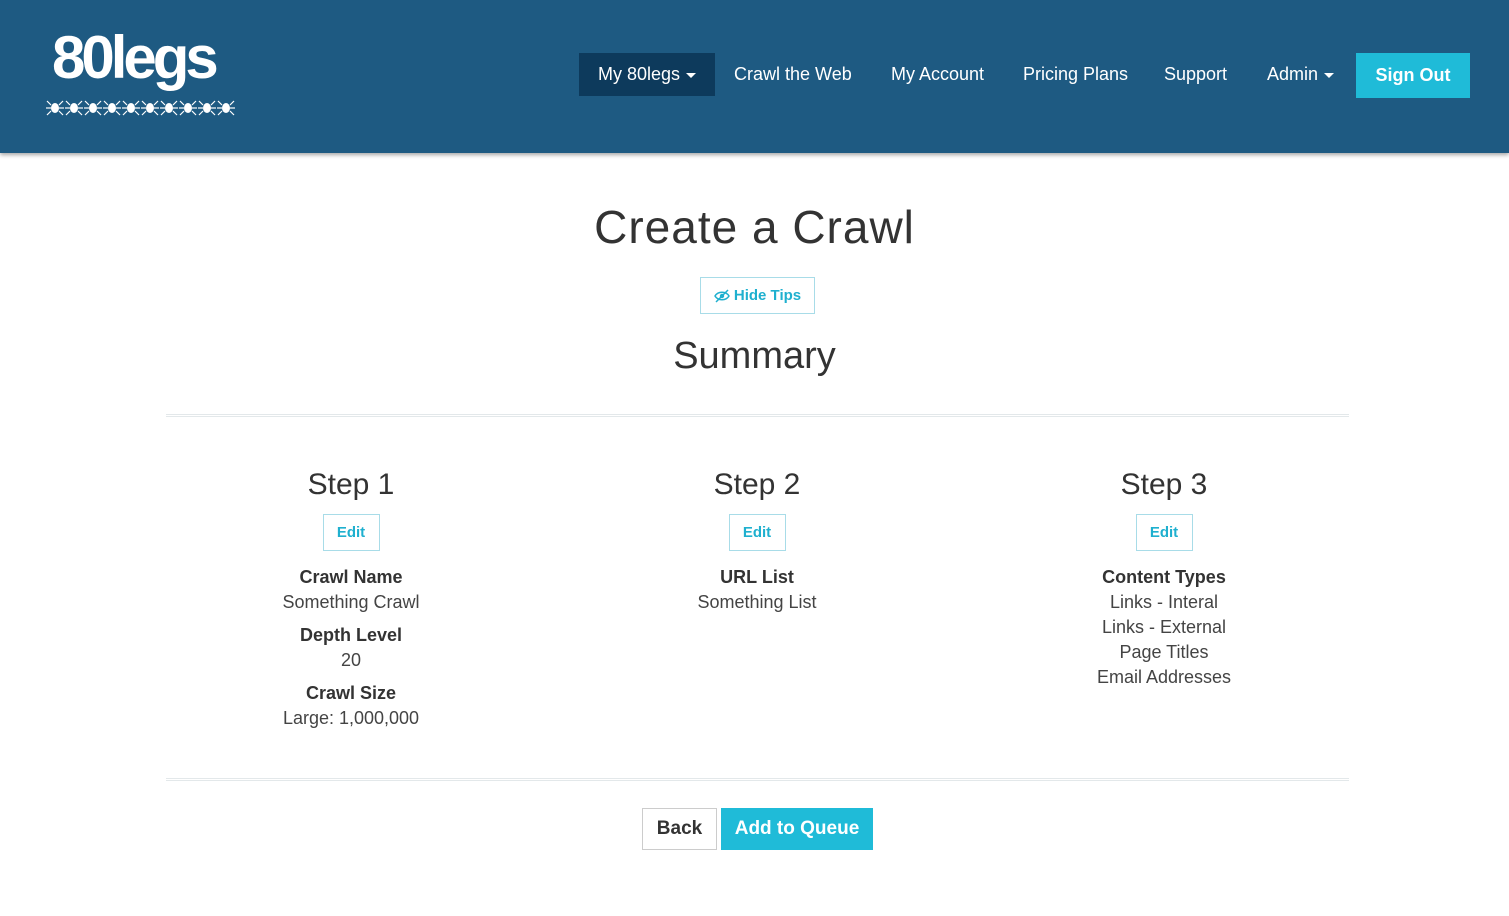 Image resolution: width=1509 pixels, height=916 pixels. I want to click on edit-step-2-button: Edit, so click(757, 532).